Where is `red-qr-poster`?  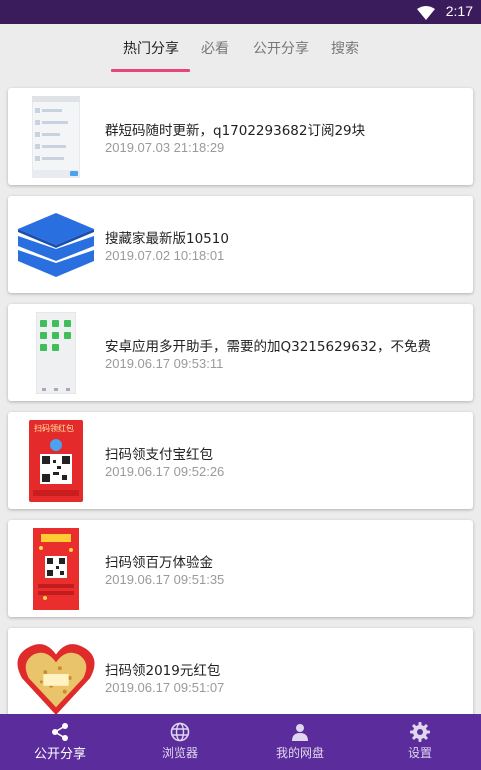
red-qr-poster is located at coordinates (56, 569).